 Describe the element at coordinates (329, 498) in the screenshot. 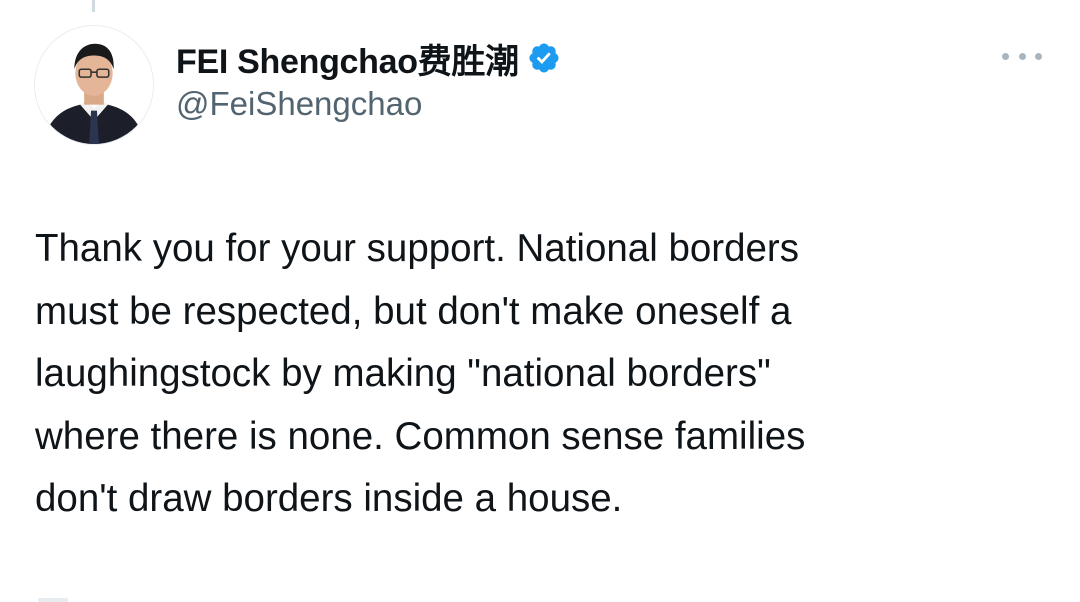

I see `tweet-text-line: don't draw borders inside a house.` at that location.